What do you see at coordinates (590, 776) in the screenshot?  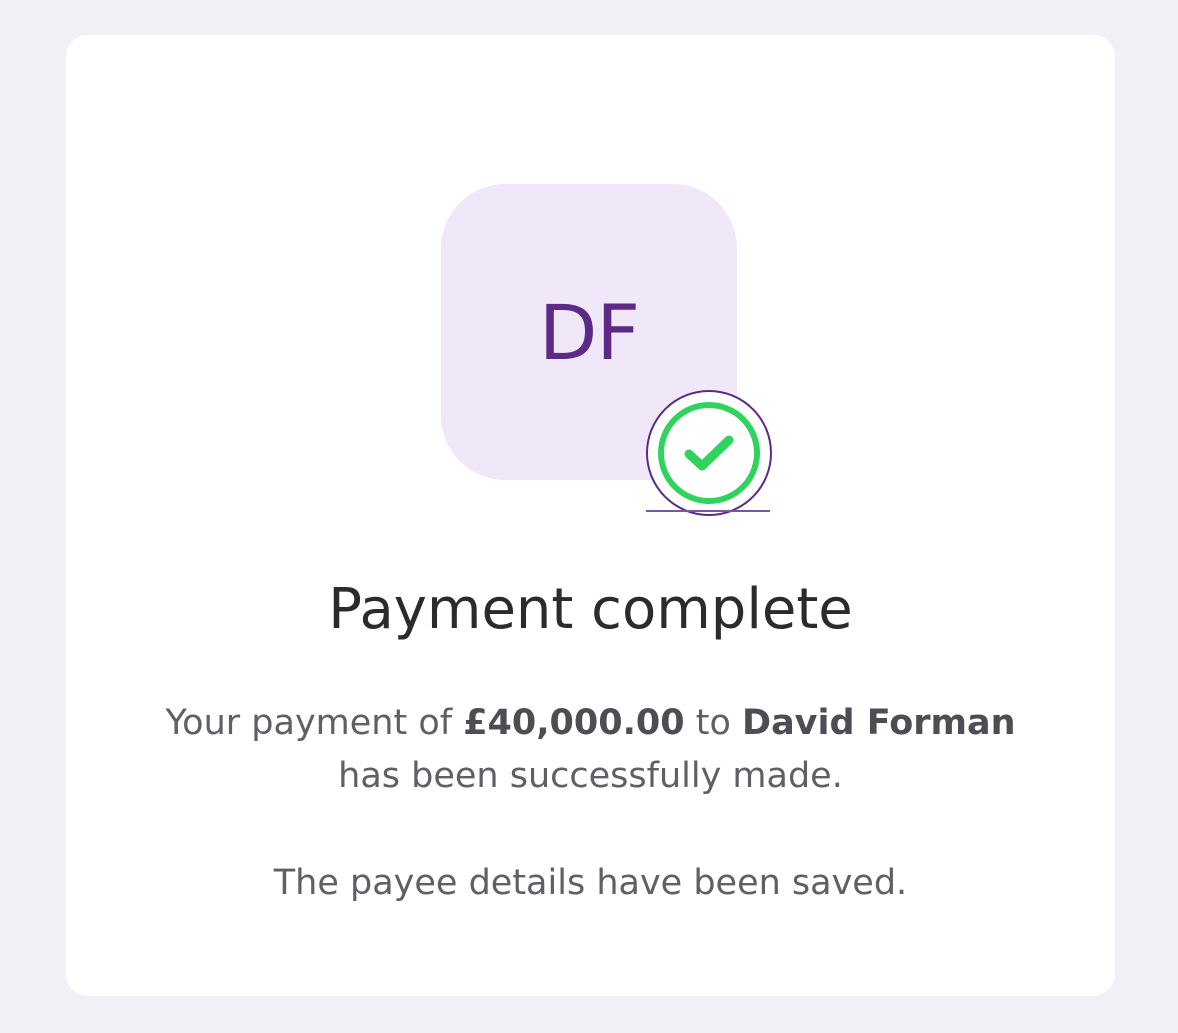 I see `payment-message-line-2: has been successfully made.` at bounding box center [590, 776].